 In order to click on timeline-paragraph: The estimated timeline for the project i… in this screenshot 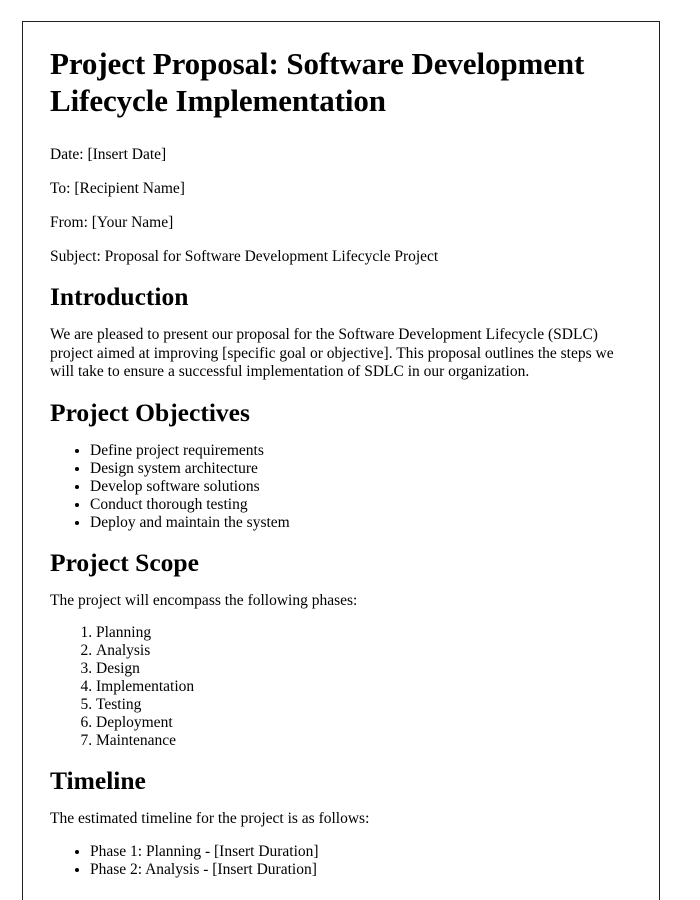, I will do `click(210, 818)`.